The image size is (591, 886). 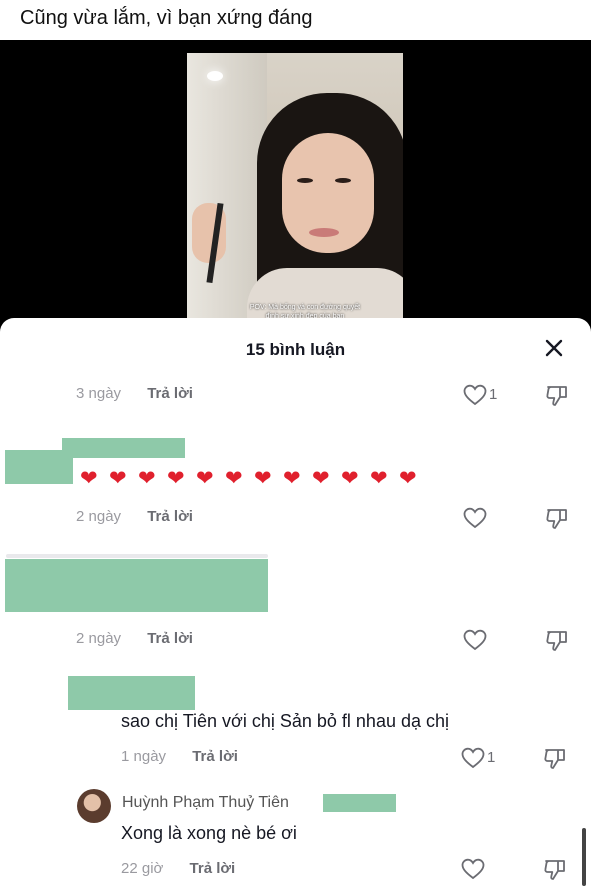 What do you see at coordinates (179, 756) in the screenshot?
I see `comment-meta: 1 ngày Trả lời` at bounding box center [179, 756].